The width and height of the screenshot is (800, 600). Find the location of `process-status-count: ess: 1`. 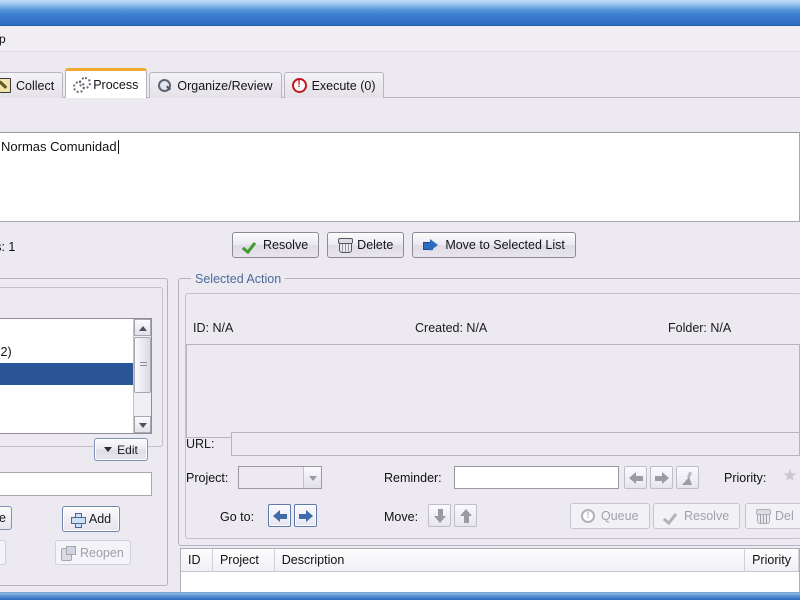

process-status-count: ess: 1 is located at coordinates (8, 247).